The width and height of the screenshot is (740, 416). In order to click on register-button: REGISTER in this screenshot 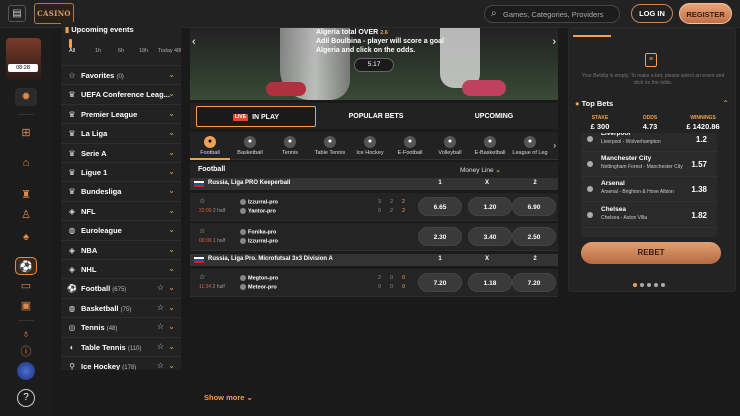, I will do `click(705, 13)`.